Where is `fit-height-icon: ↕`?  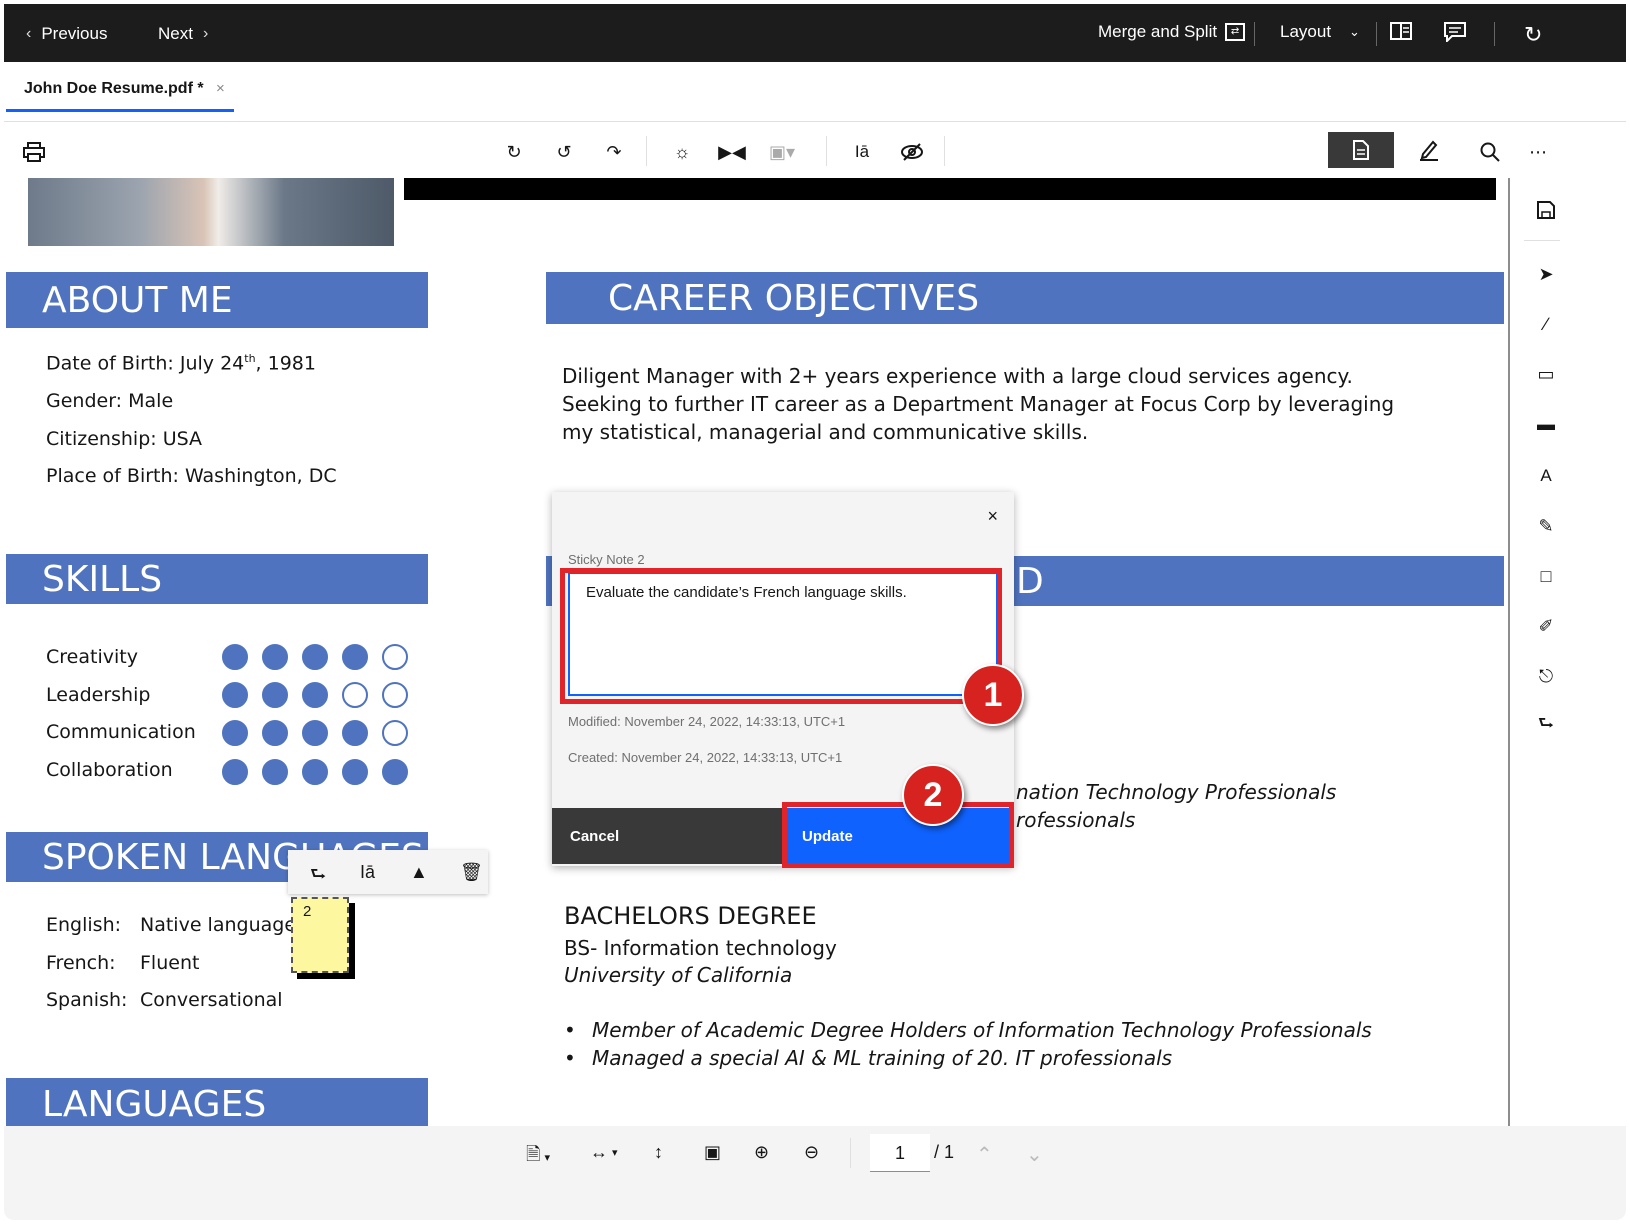
fit-height-icon: ↕ is located at coordinates (658, 1152).